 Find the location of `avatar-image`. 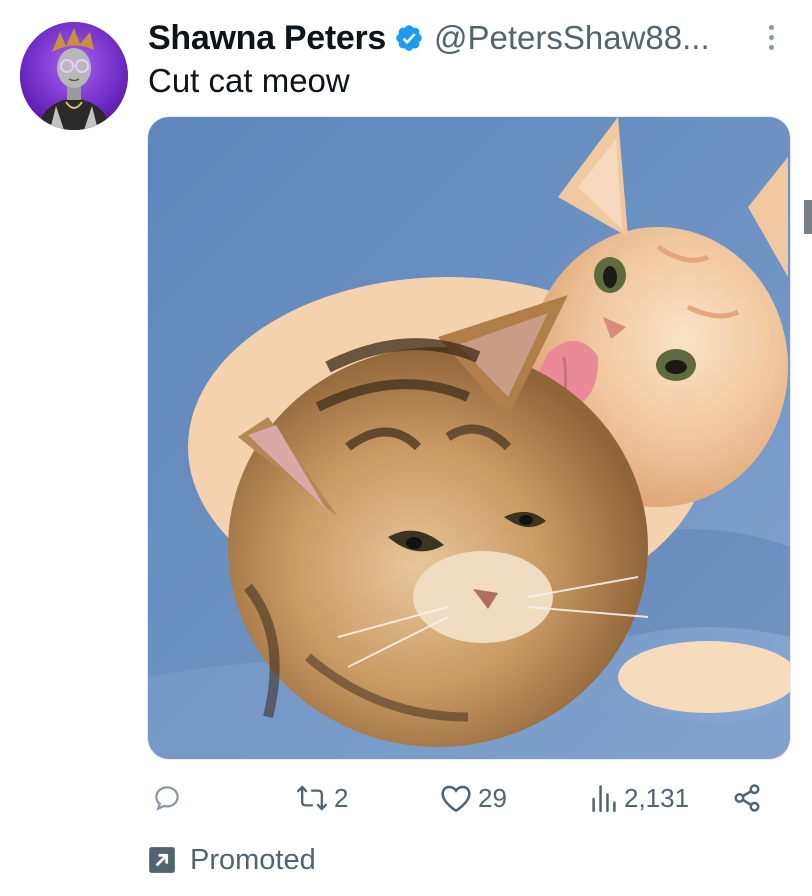

avatar-image is located at coordinates (74, 76).